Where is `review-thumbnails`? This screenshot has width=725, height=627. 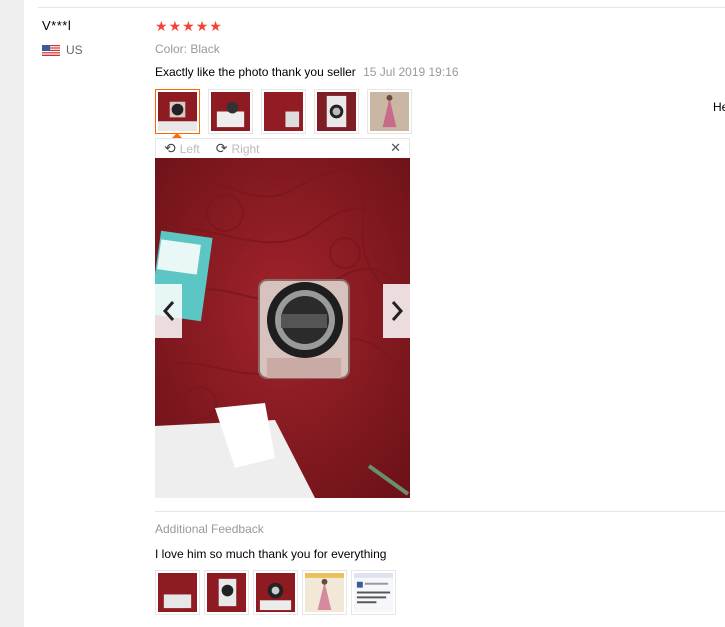 review-thumbnails is located at coordinates (283, 111).